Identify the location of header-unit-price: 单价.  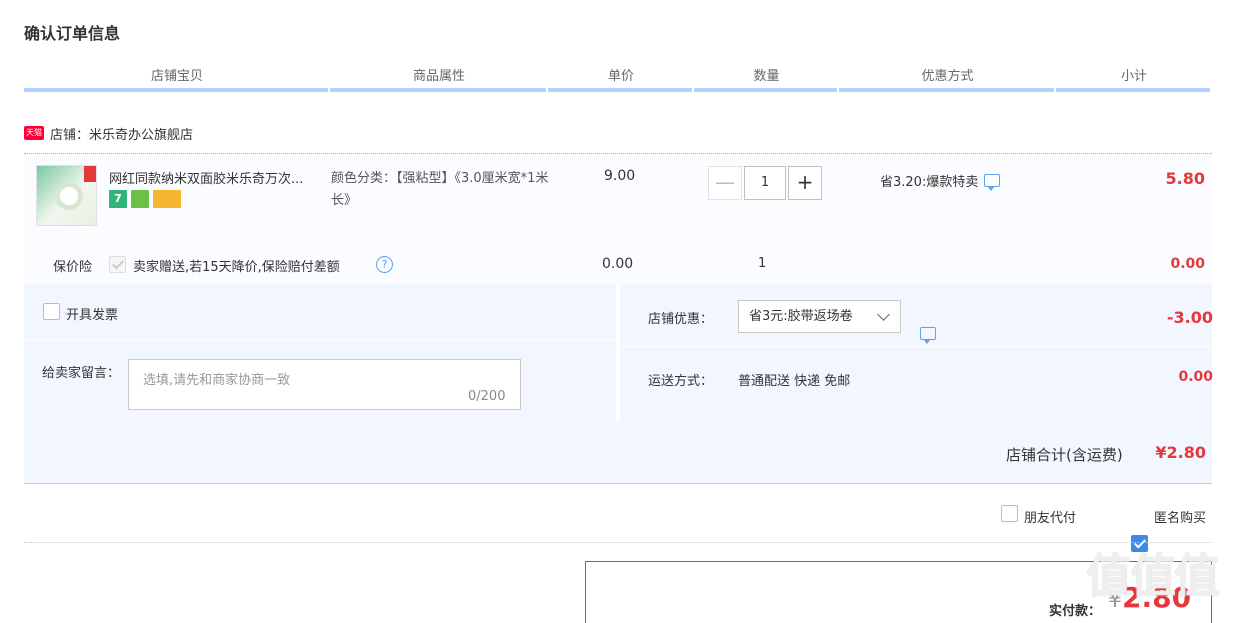
(621, 79).